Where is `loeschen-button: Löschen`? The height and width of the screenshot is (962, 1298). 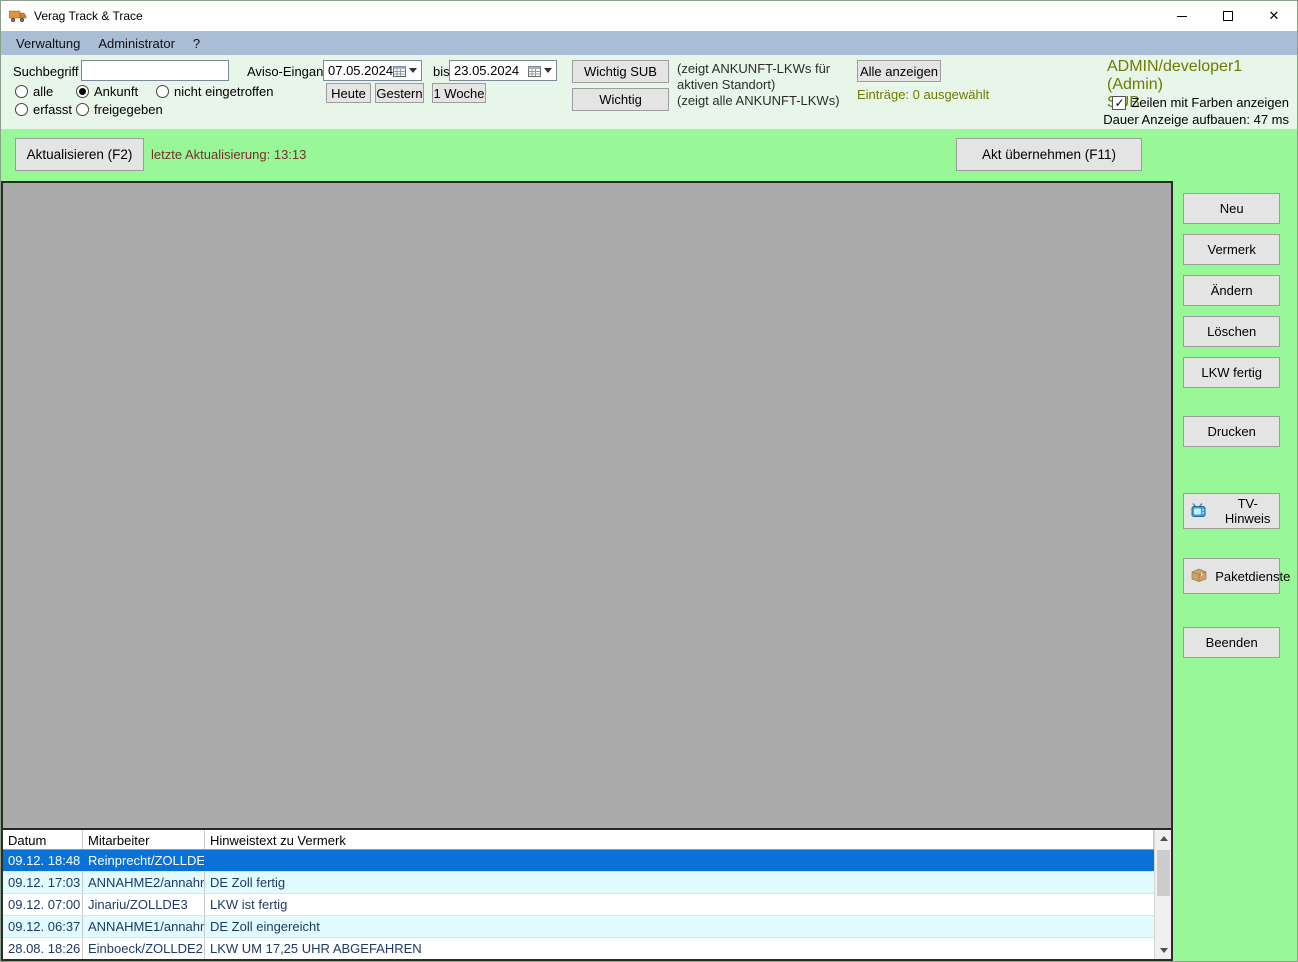 loeschen-button: Löschen is located at coordinates (1232, 331).